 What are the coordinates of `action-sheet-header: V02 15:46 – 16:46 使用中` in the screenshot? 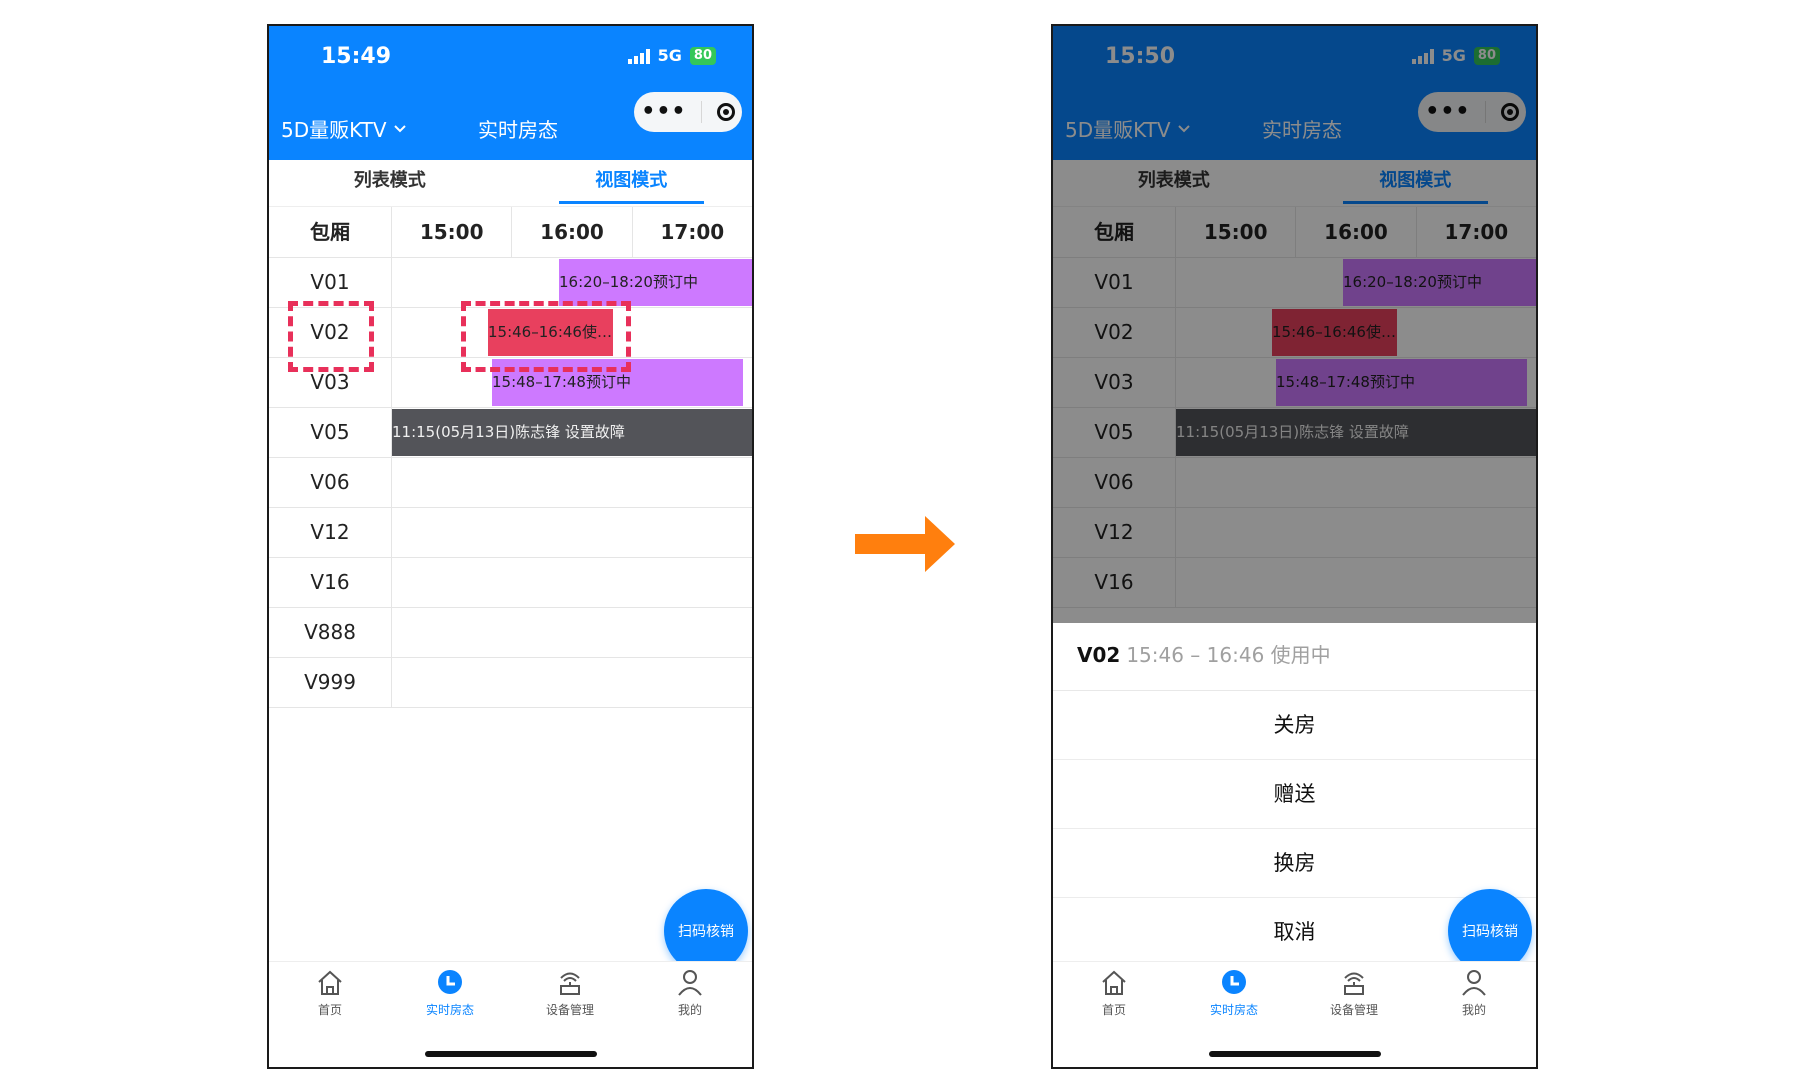 It's located at (1294, 657).